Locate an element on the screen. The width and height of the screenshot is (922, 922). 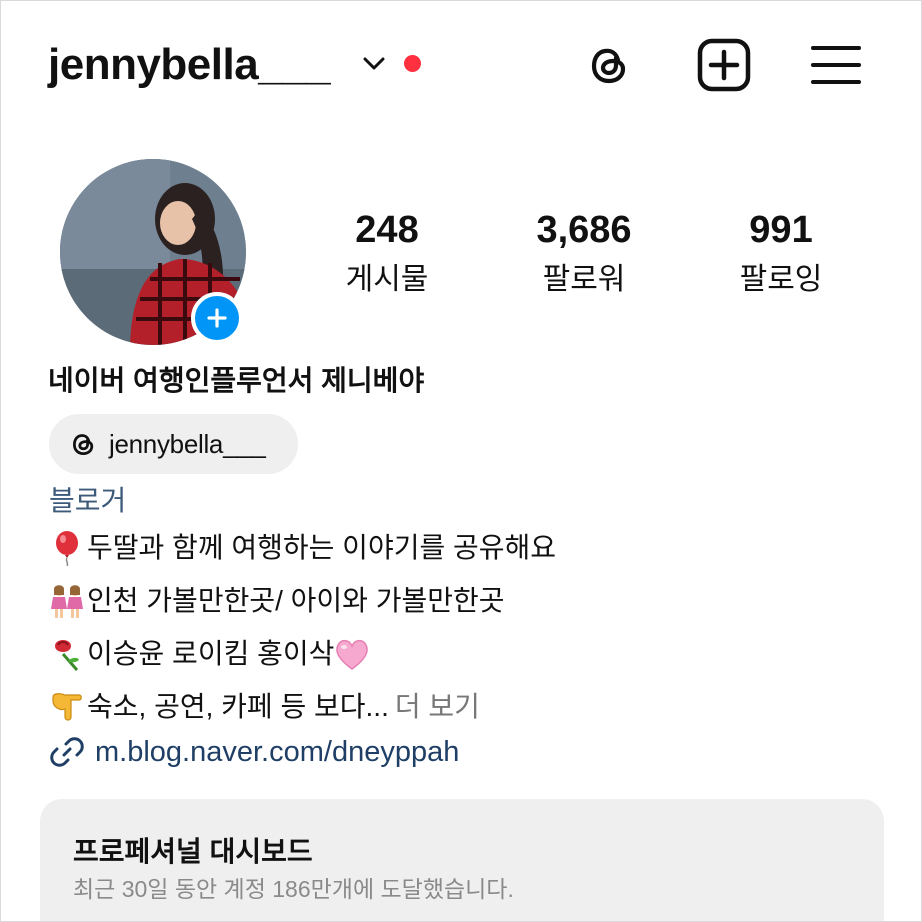
profile-link: m.blog.naver.com/dneyppah is located at coordinates (254, 752).